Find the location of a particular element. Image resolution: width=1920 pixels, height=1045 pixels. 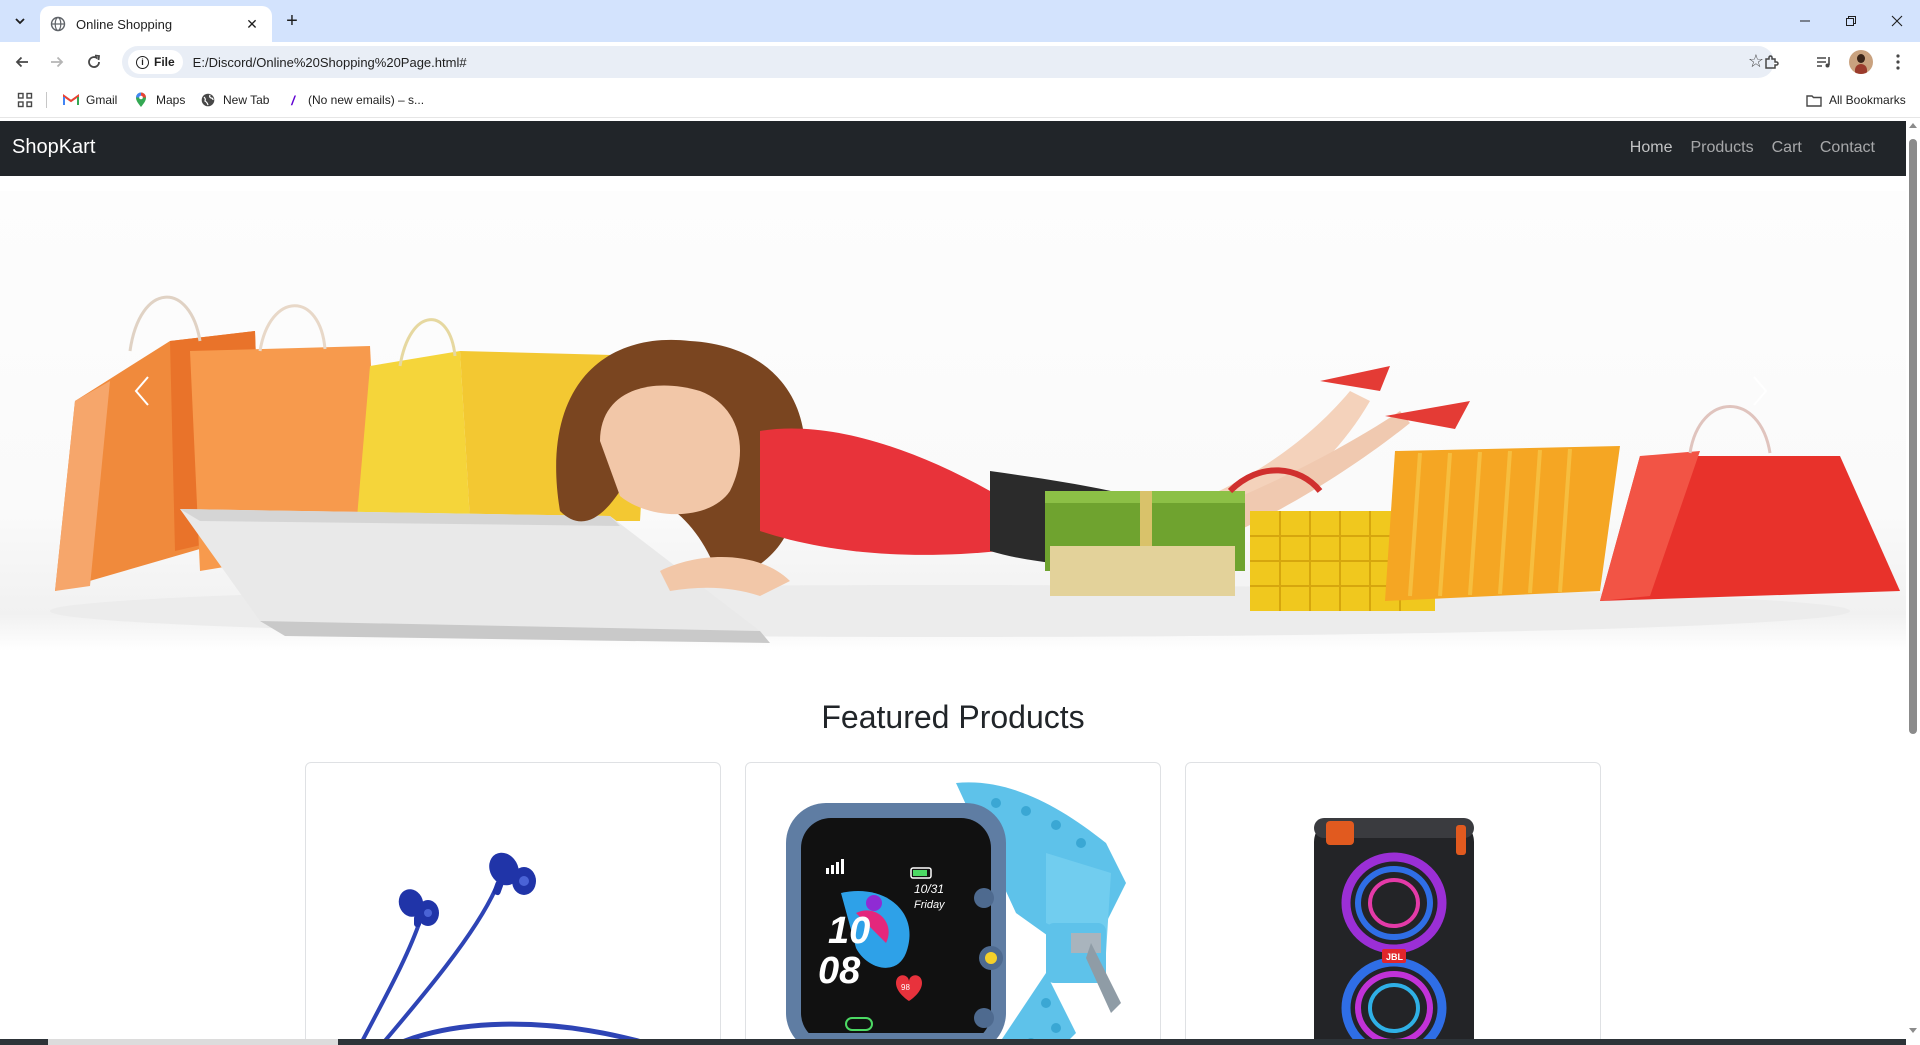

smartwatch-product-image: 10/31 Friday 10 08 98 is located at coordinates (956, 910).